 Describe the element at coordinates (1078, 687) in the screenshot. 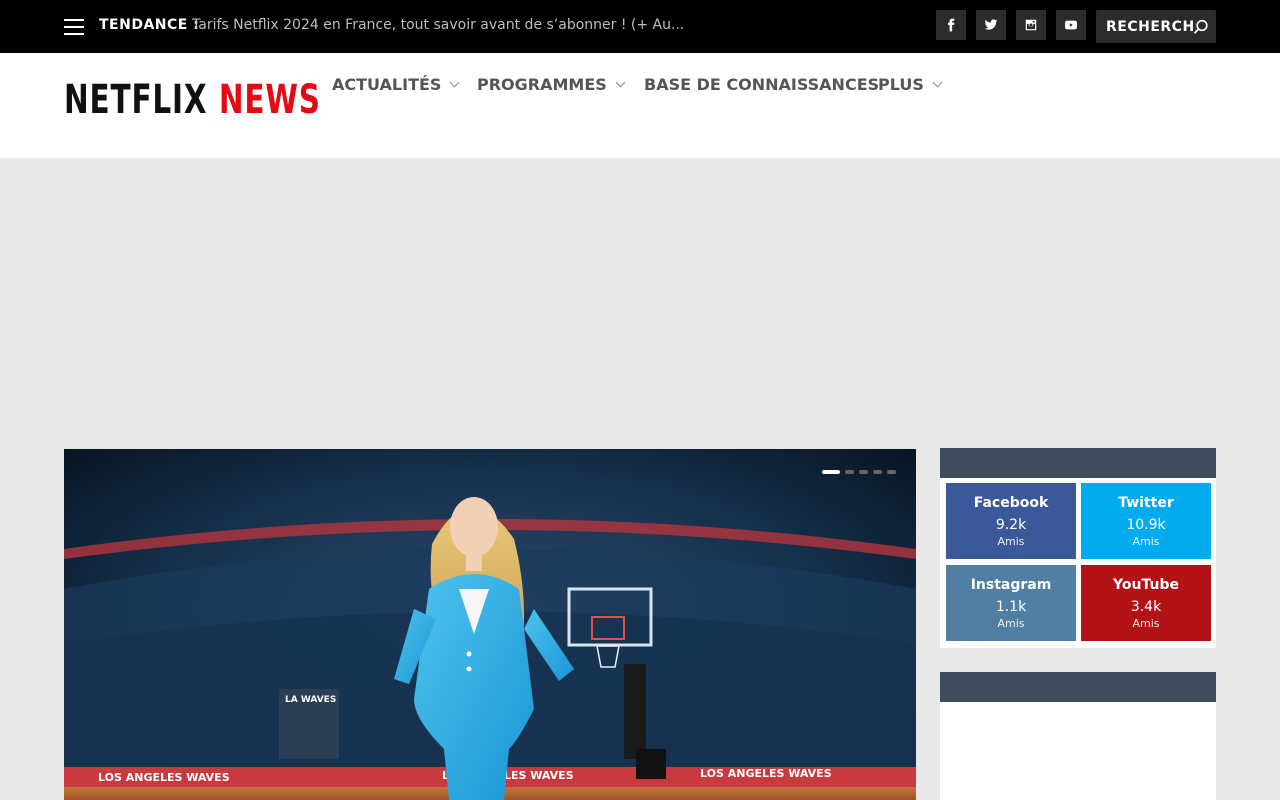

I see `widget-header` at that location.